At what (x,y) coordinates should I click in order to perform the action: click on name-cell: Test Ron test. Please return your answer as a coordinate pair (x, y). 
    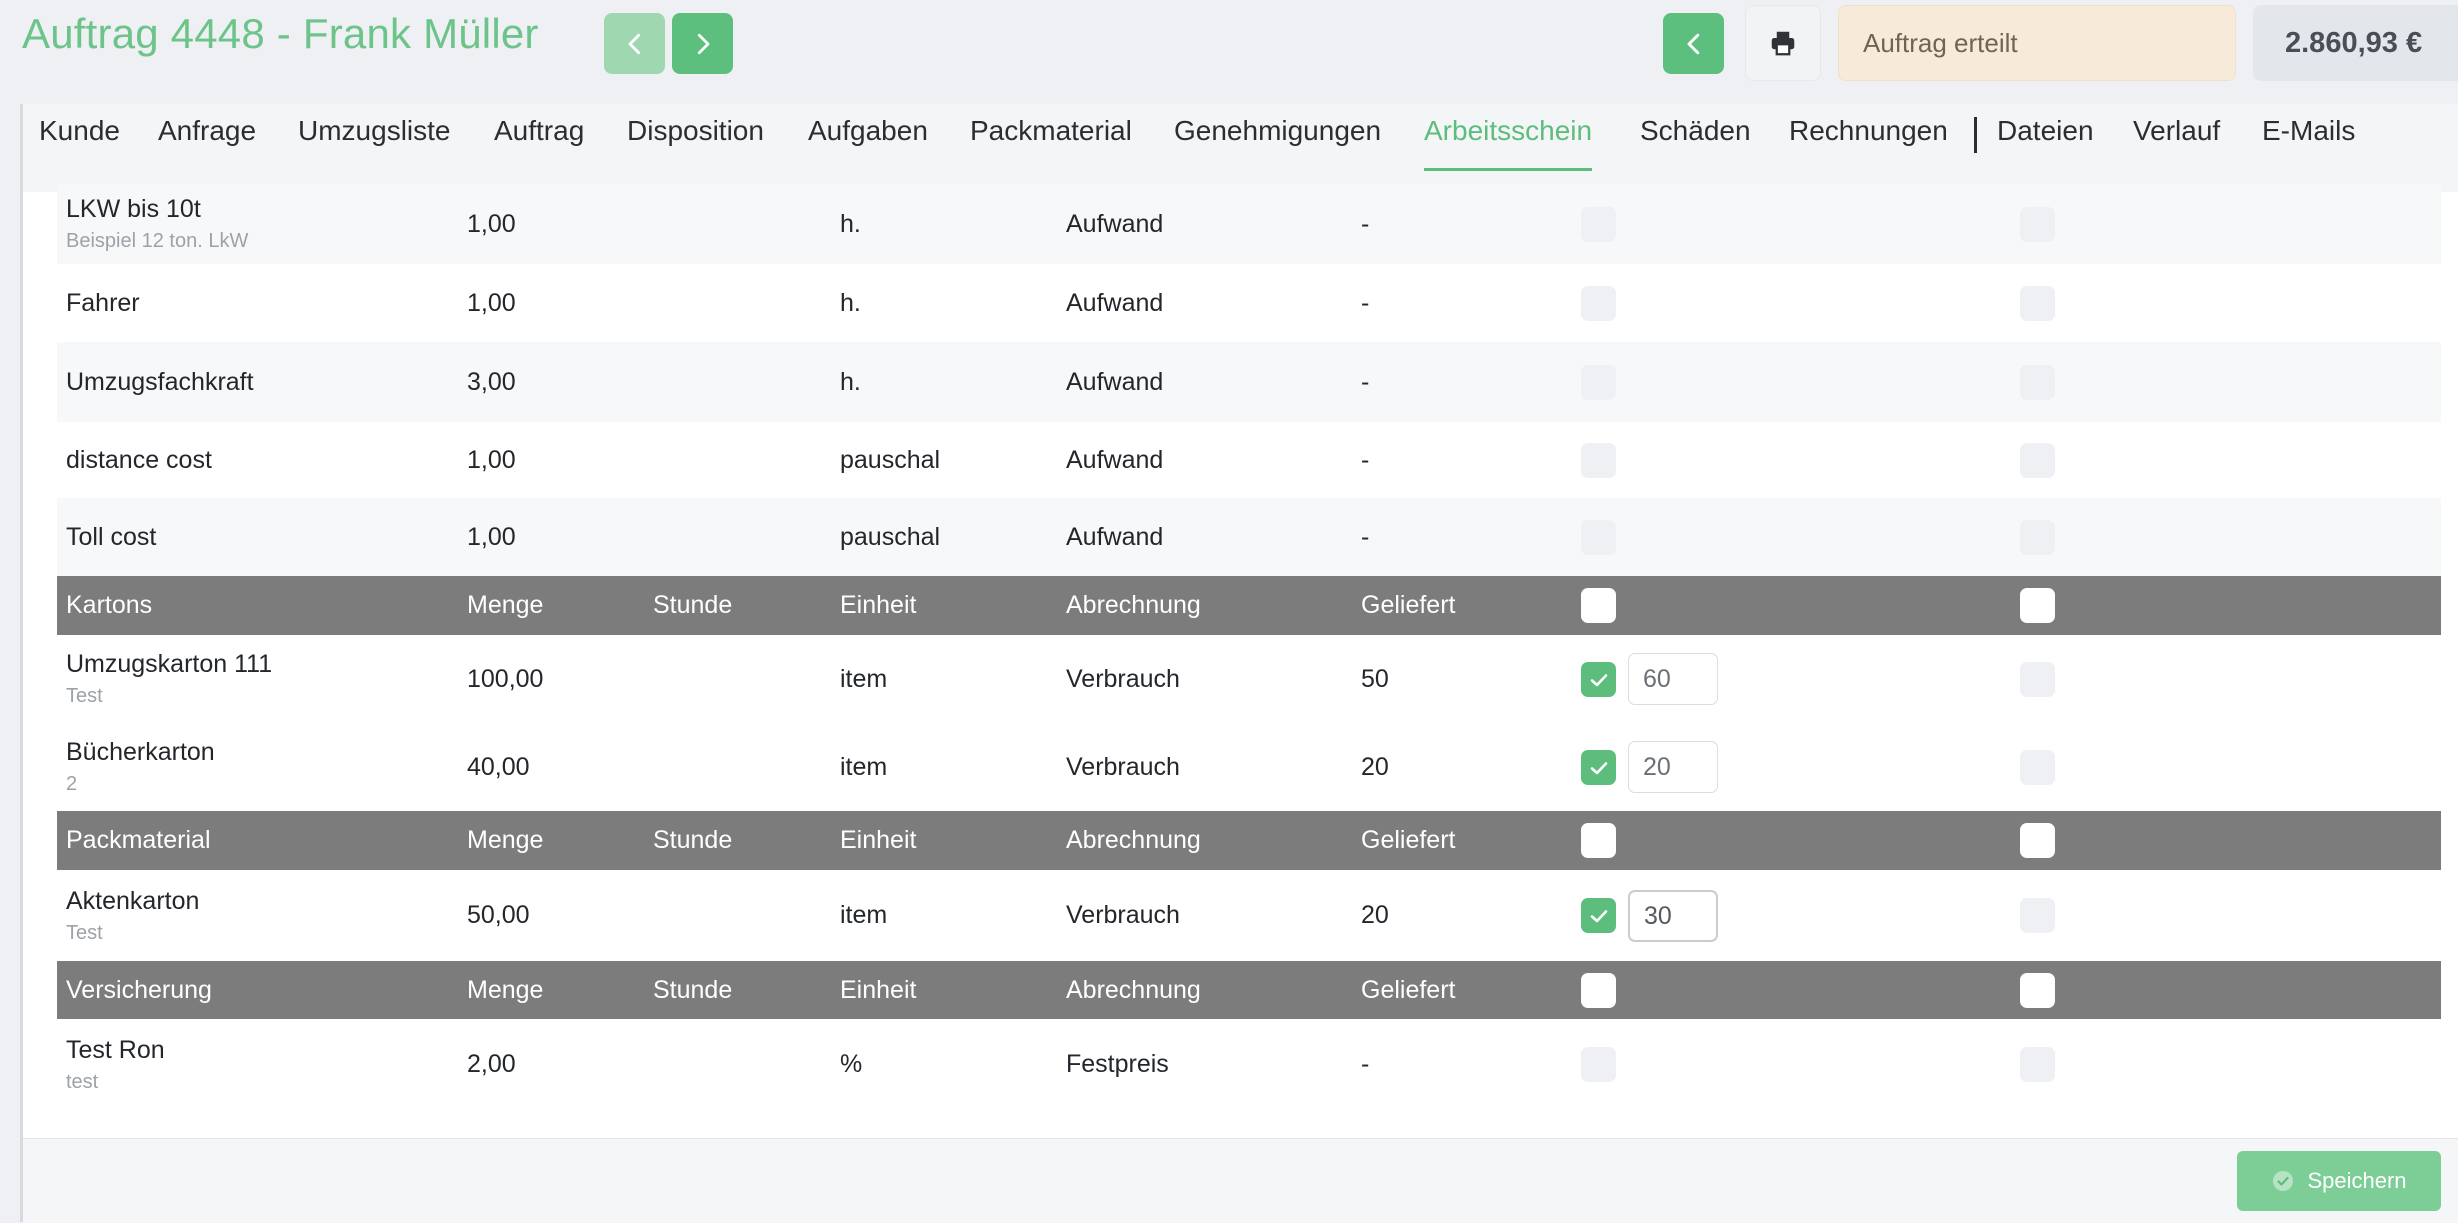
    Looking at the image, I should click on (115, 1064).